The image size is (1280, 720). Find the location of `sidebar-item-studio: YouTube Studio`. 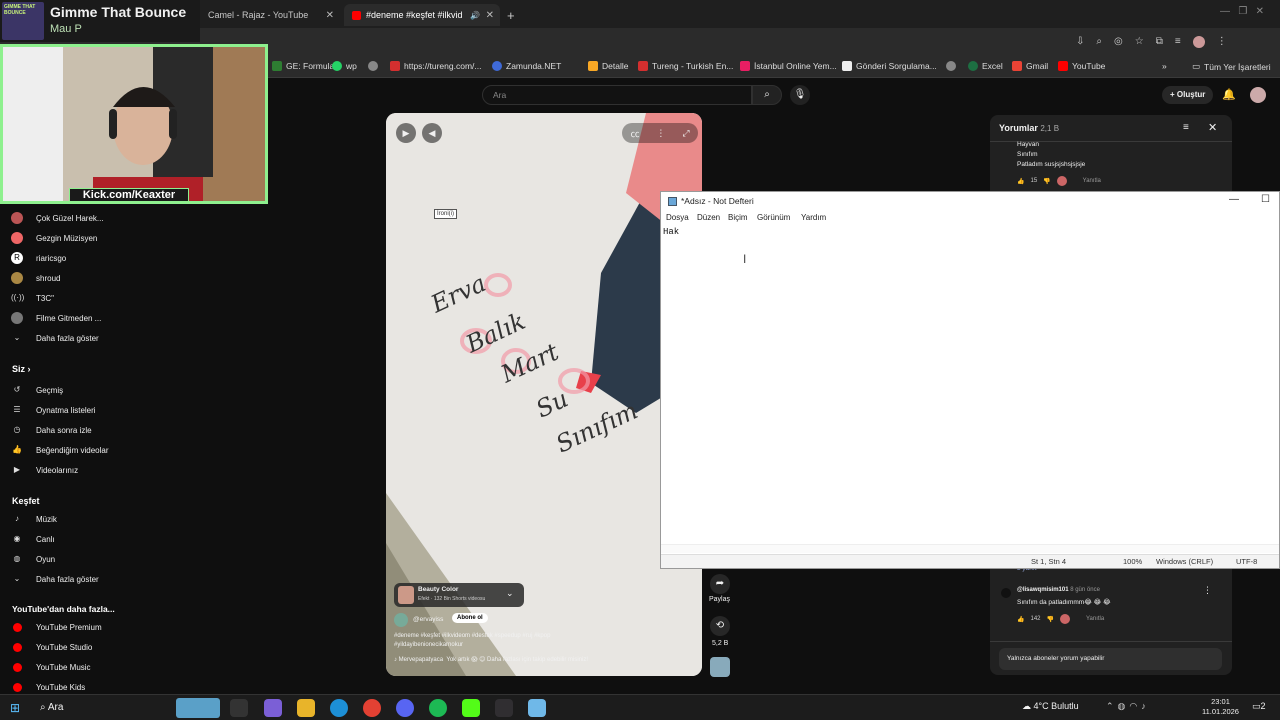

sidebar-item-studio: YouTube Studio is located at coordinates (57, 647).